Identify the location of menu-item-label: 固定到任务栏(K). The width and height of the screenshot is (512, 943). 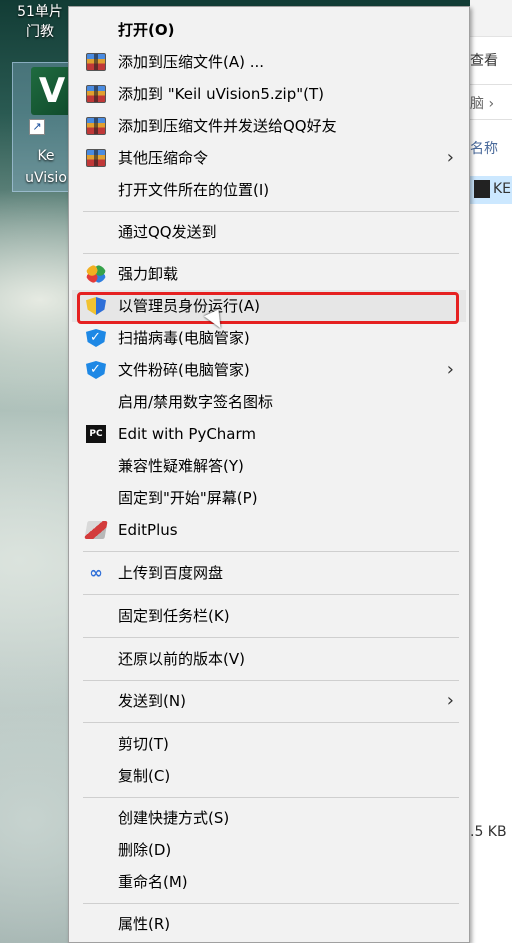
(174, 616).